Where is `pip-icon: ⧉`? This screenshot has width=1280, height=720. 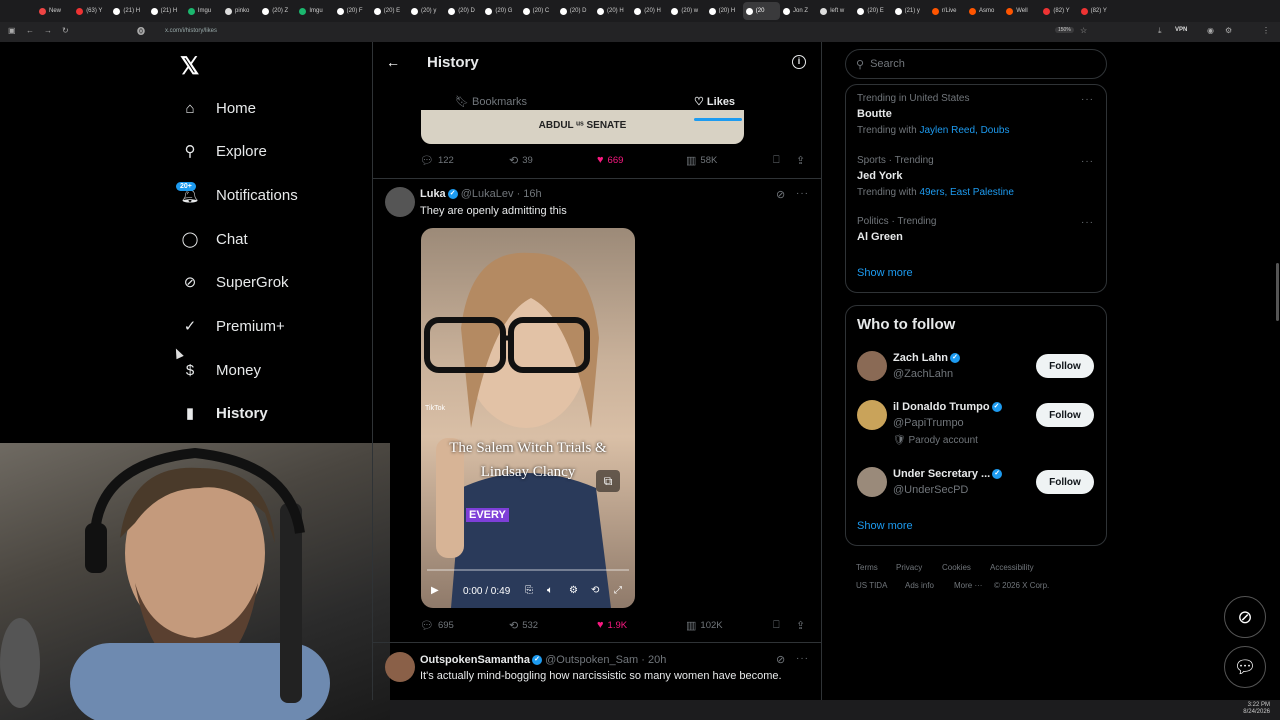 pip-icon: ⧉ is located at coordinates (608, 481).